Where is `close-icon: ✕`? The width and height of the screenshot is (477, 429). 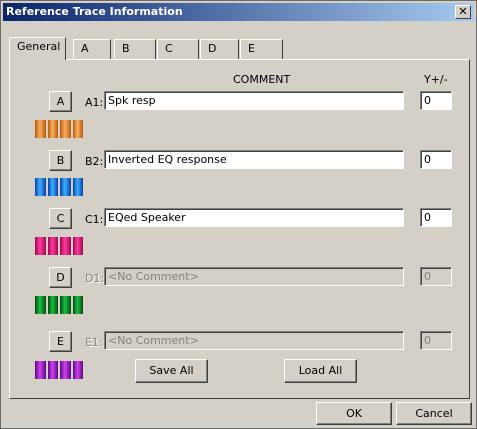 close-icon: ✕ is located at coordinates (463, 12).